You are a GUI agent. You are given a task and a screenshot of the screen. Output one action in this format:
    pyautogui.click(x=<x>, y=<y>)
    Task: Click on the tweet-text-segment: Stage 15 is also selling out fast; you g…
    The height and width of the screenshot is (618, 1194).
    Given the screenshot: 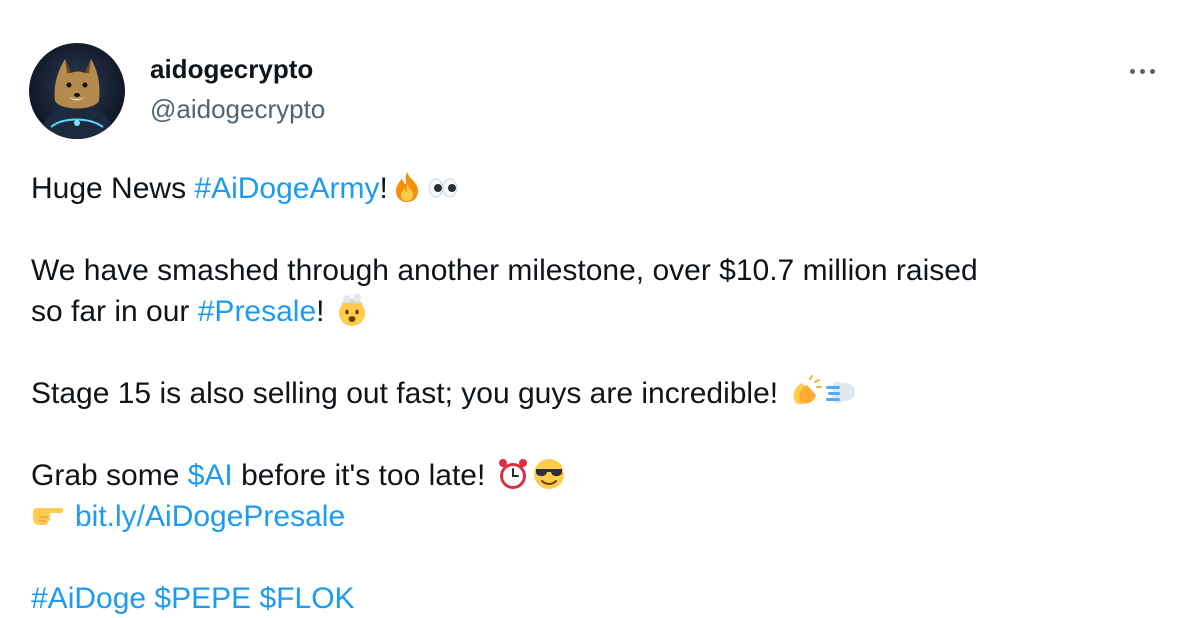 What is the action you would take?
    pyautogui.click(x=409, y=393)
    